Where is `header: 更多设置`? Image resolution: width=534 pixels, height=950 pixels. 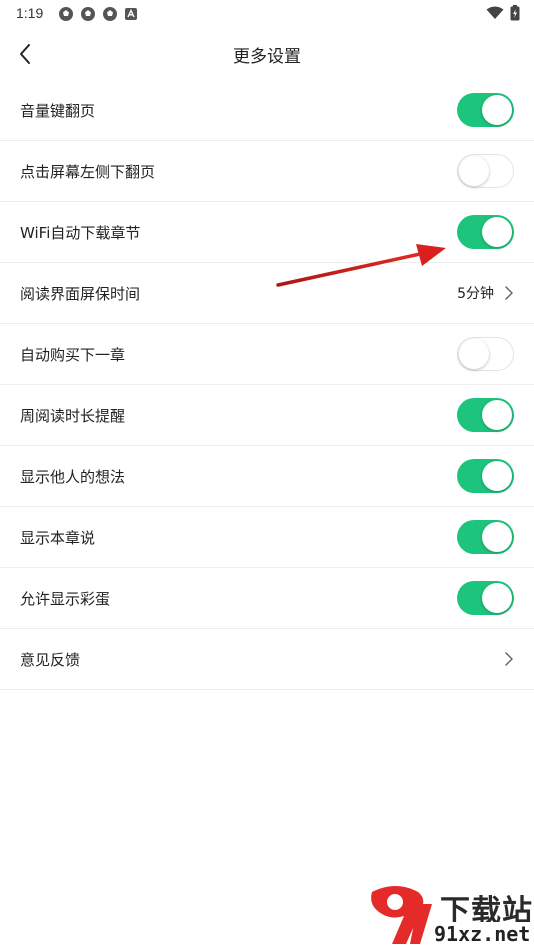
header: 更多设置 is located at coordinates (267, 54).